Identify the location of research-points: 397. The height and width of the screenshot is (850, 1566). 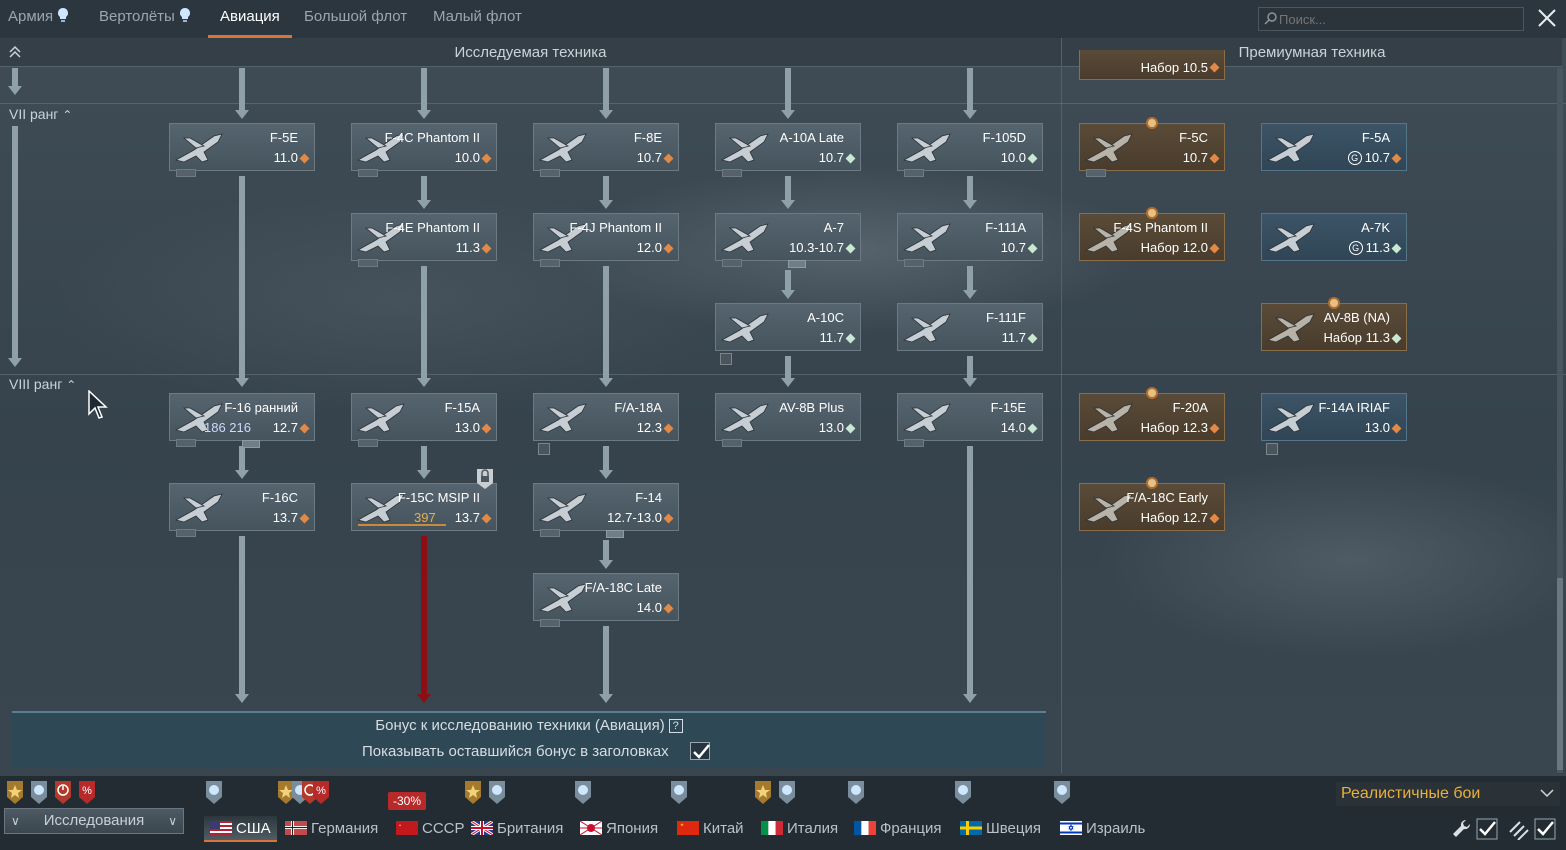
(425, 517).